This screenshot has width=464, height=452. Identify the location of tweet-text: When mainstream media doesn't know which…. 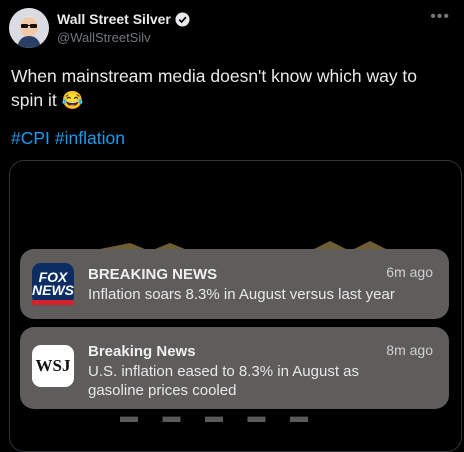
(214, 88).